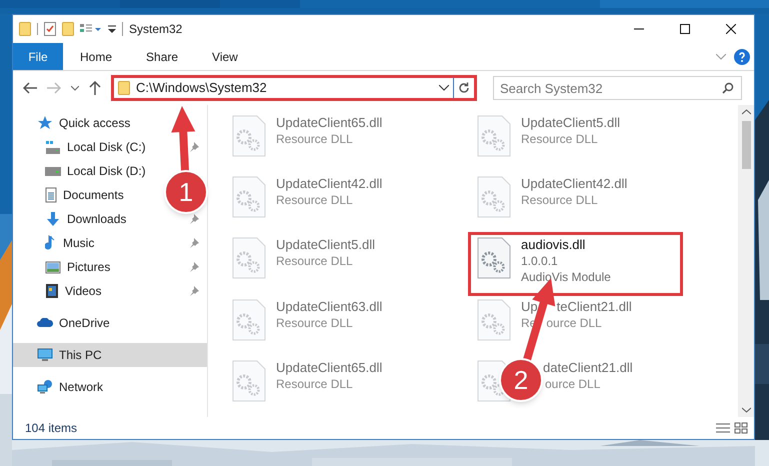  I want to click on file-name: Up, so click(529, 306).